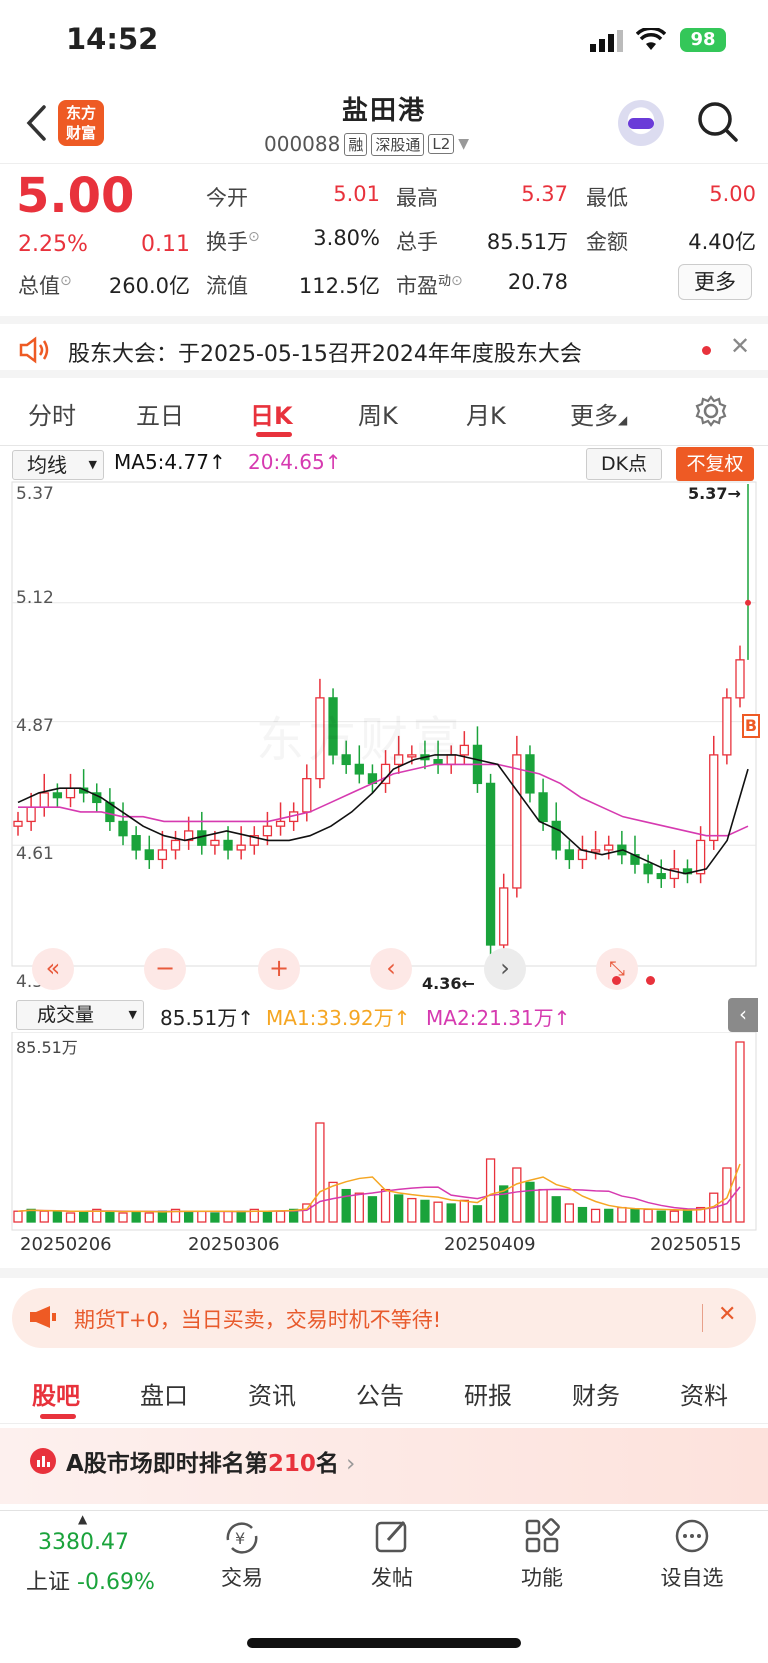 The height and width of the screenshot is (1663, 768). I want to click on notice-bar: 股东大会：于2025-05-15召开2024年年度股东大会 ✕, so click(384, 347).